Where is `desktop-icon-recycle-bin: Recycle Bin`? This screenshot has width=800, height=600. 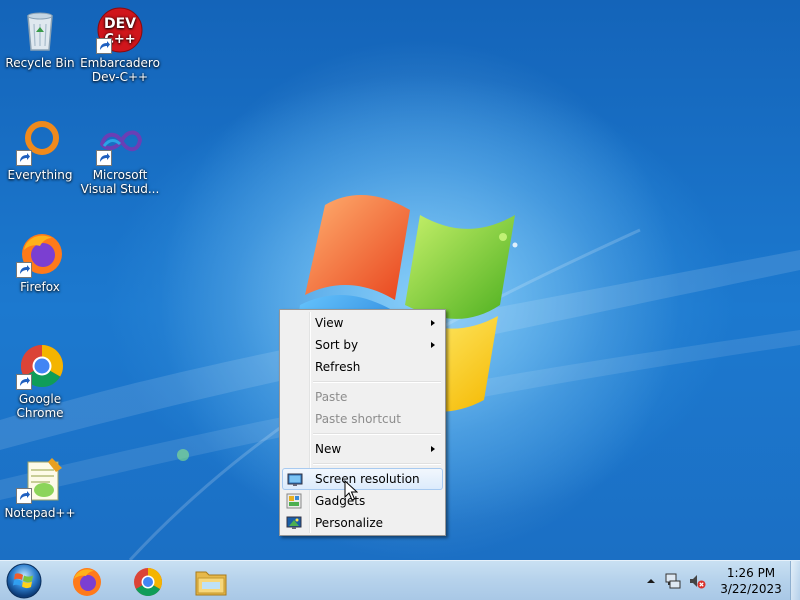
desktop-icon-recycle-bin: Recycle Bin is located at coordinates (40, 38).